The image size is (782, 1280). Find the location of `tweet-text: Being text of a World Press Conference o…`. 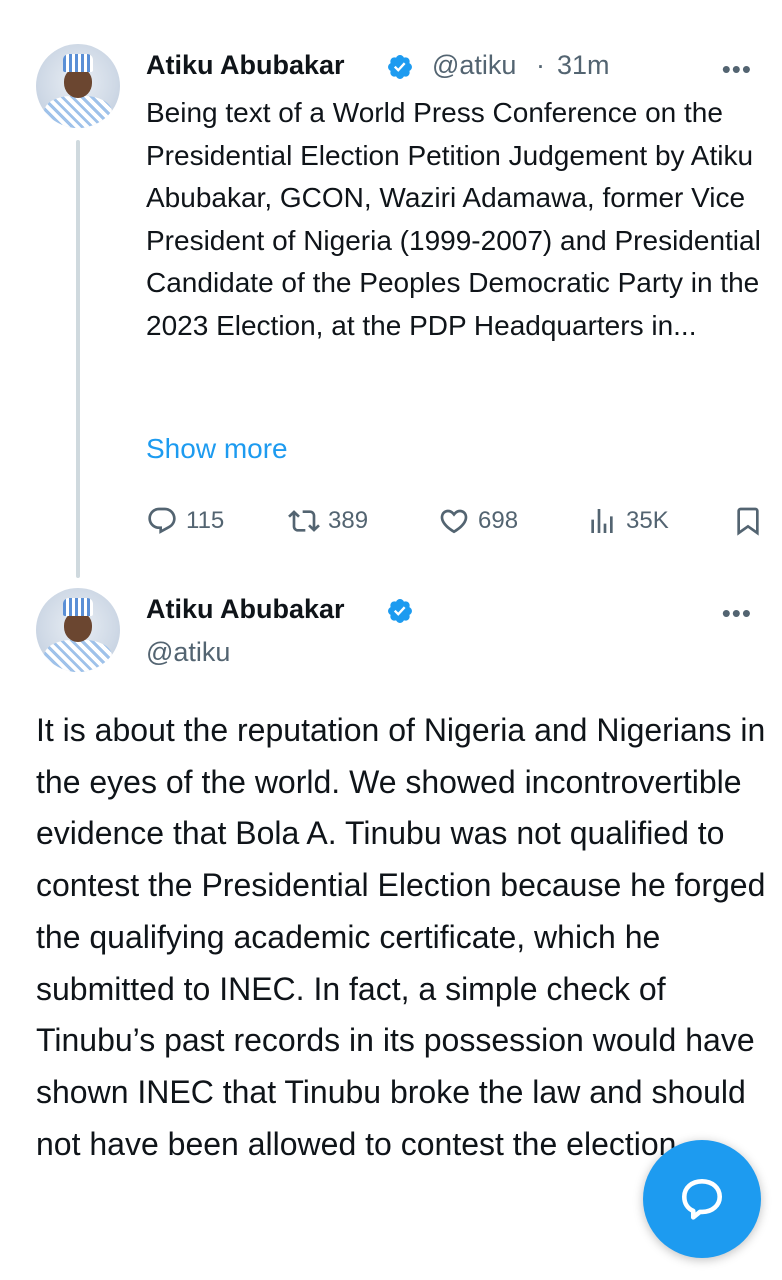

tweet-text: Being text of a World Press Conference o… is located at coordinates (453, 219).